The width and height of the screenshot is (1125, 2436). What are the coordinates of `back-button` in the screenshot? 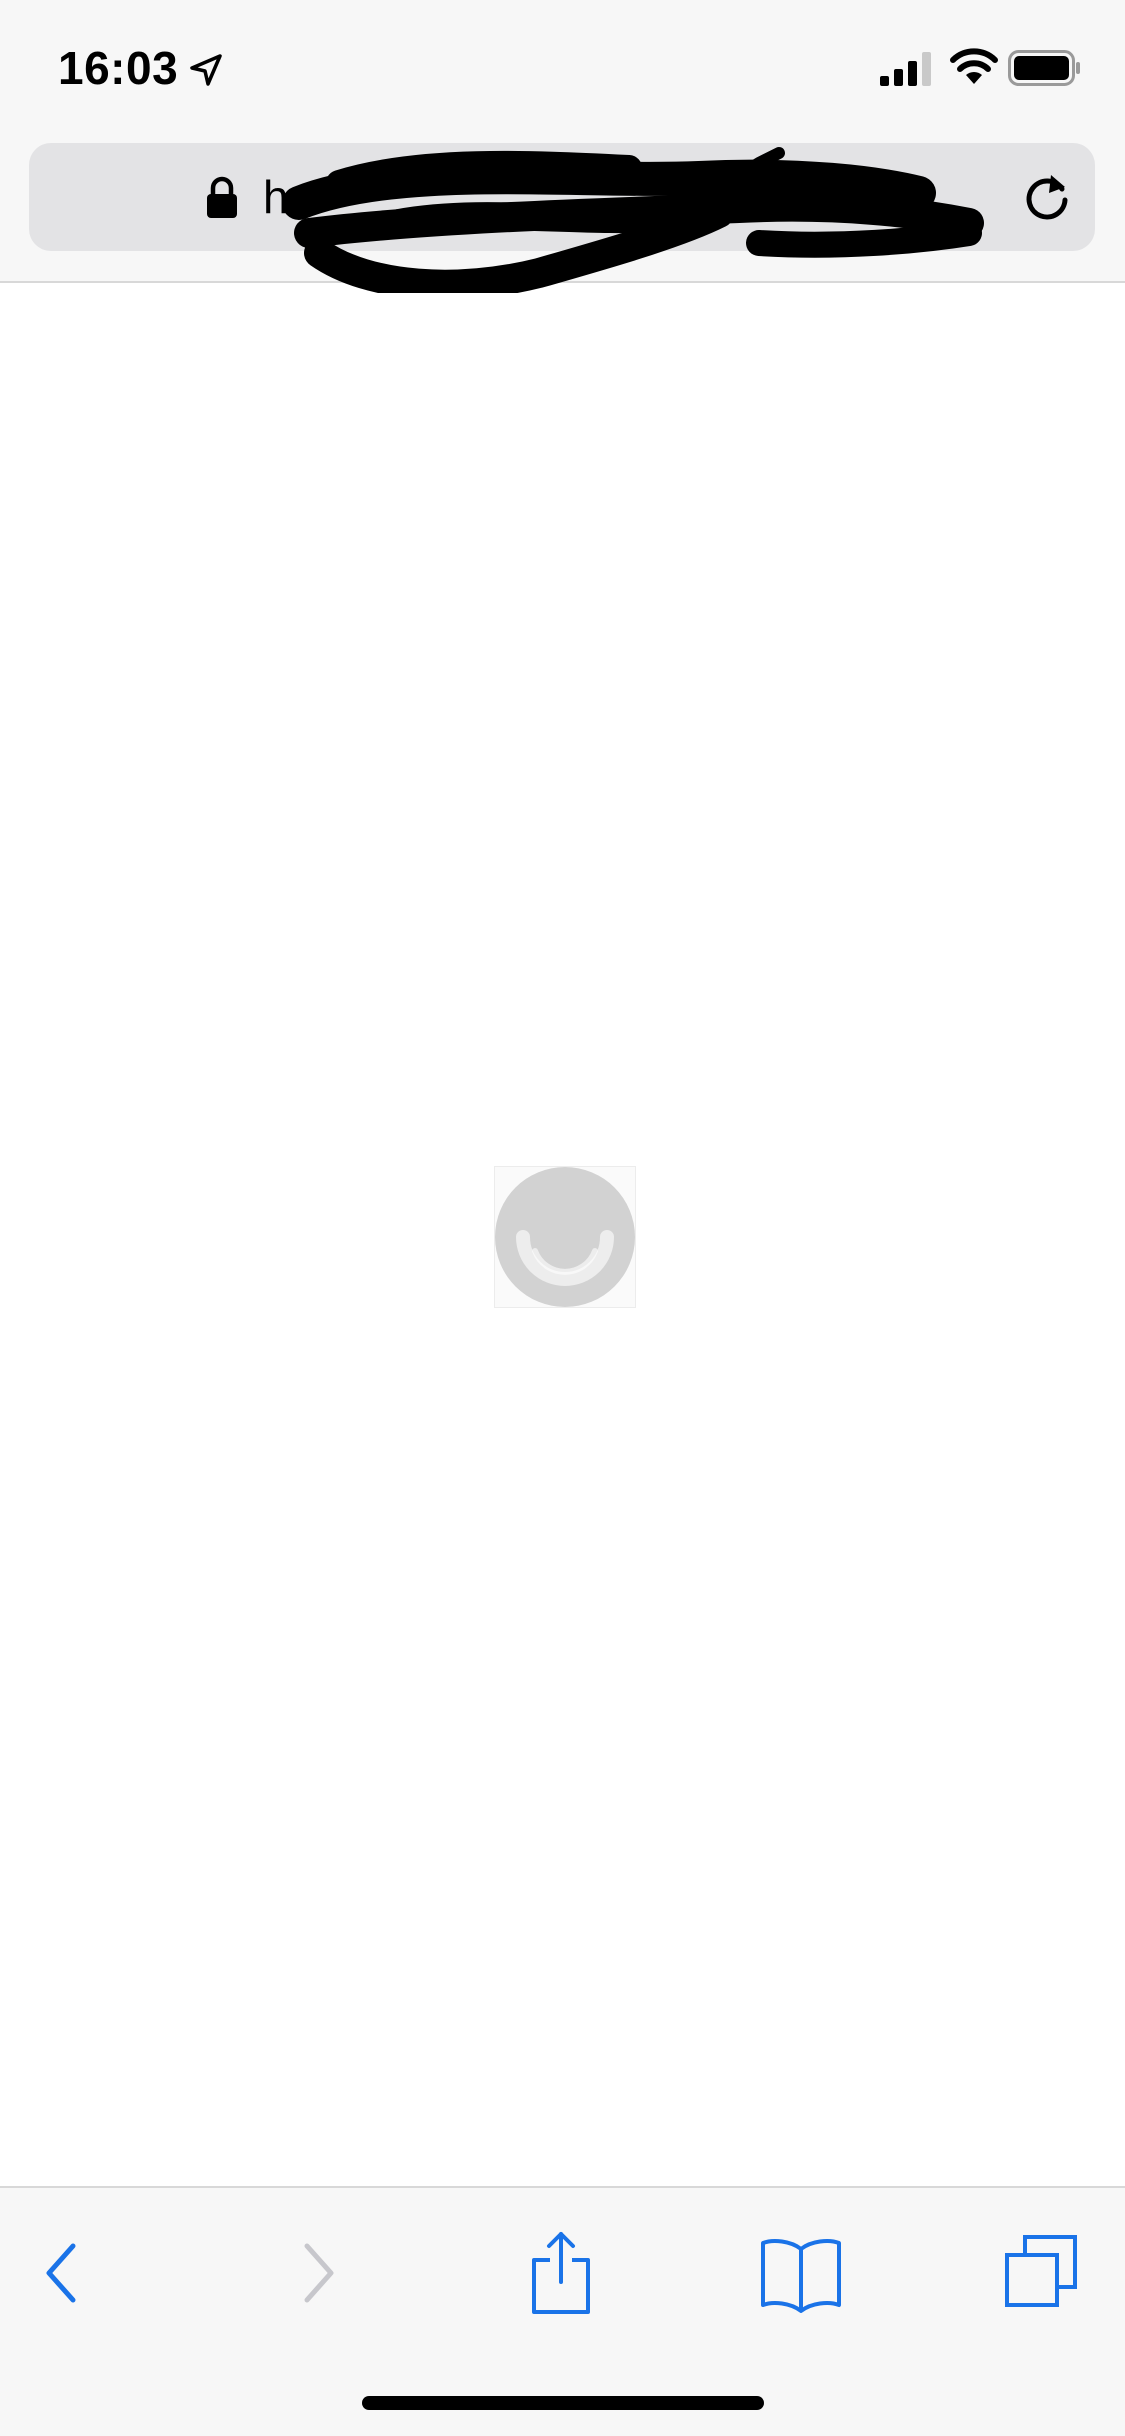 It's located at (65, 2273).